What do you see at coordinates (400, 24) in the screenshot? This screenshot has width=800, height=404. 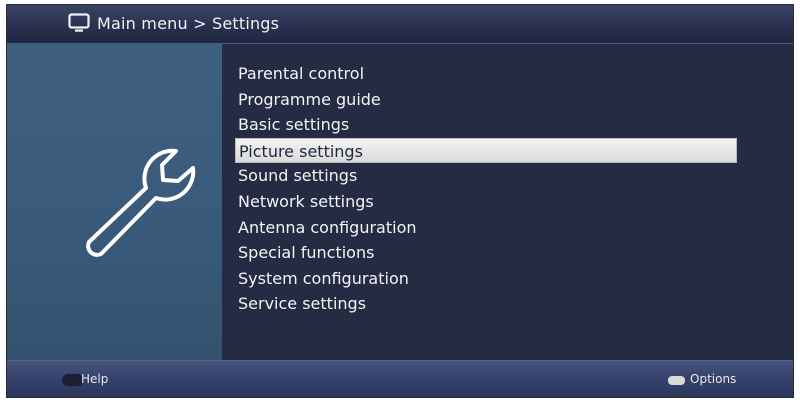 I see `title-bar: Main menu > Settings` at bounding box center [400, 24].